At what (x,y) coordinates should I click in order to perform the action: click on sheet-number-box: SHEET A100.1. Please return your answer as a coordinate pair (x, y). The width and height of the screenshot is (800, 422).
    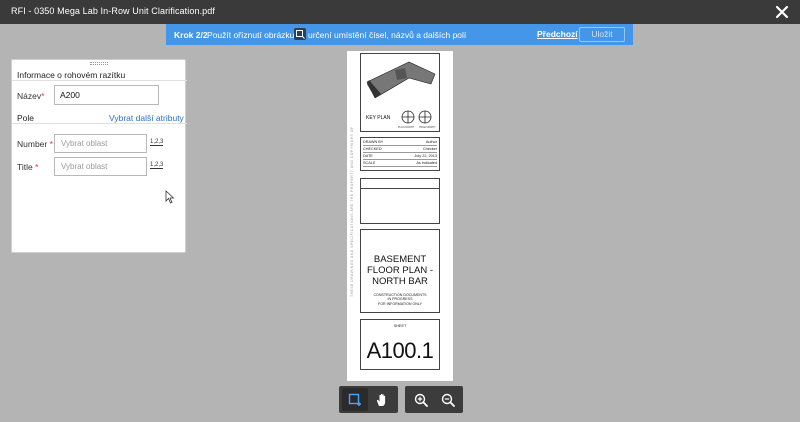
    Looking at the image, I should click on (400, 344).